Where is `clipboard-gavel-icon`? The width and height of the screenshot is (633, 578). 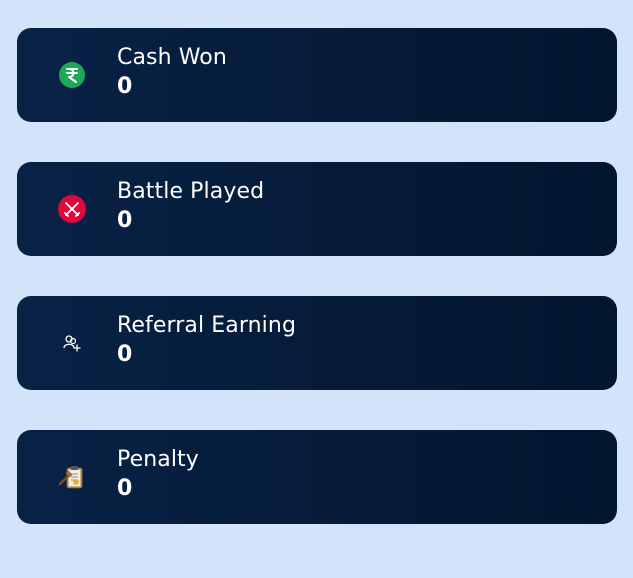
clipboard-gavel-icon is located at coordinates (72, 477).